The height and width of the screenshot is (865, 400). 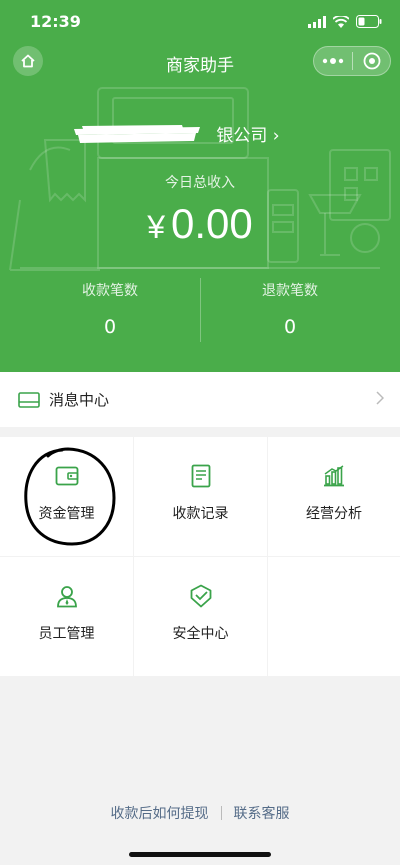 I want to click on menu-label: 收款记录, so click(x=200, y=514).